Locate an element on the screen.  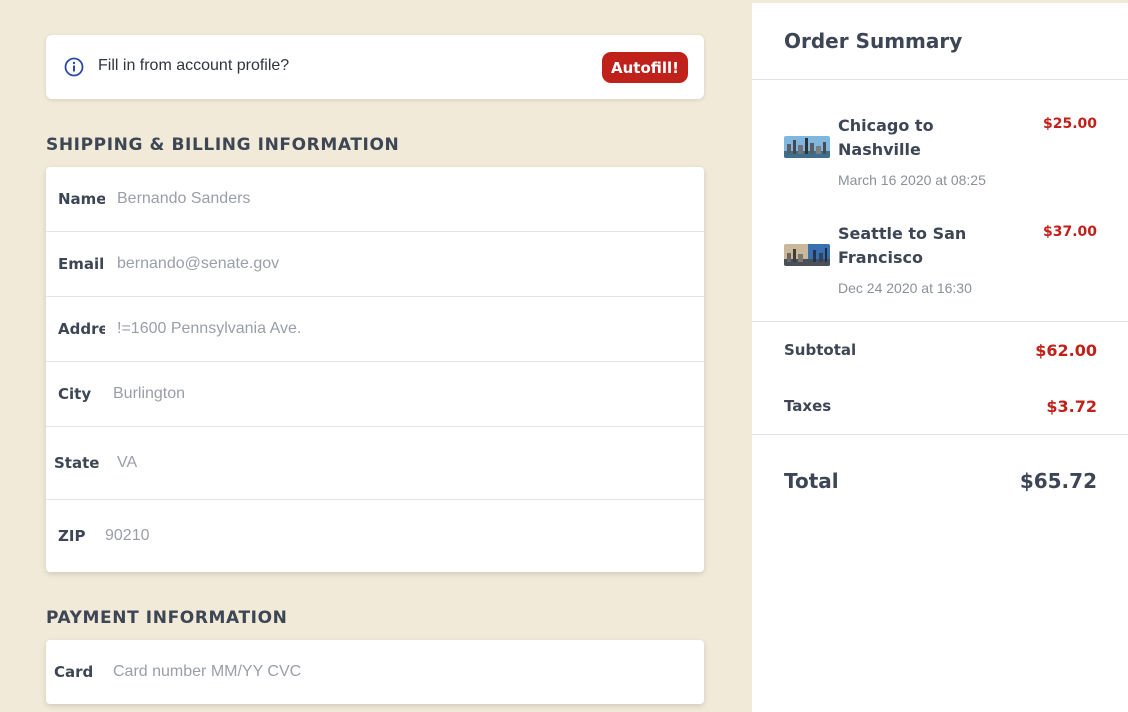
zip-row: ZIP 90210 is located at coordinates (375, 536).